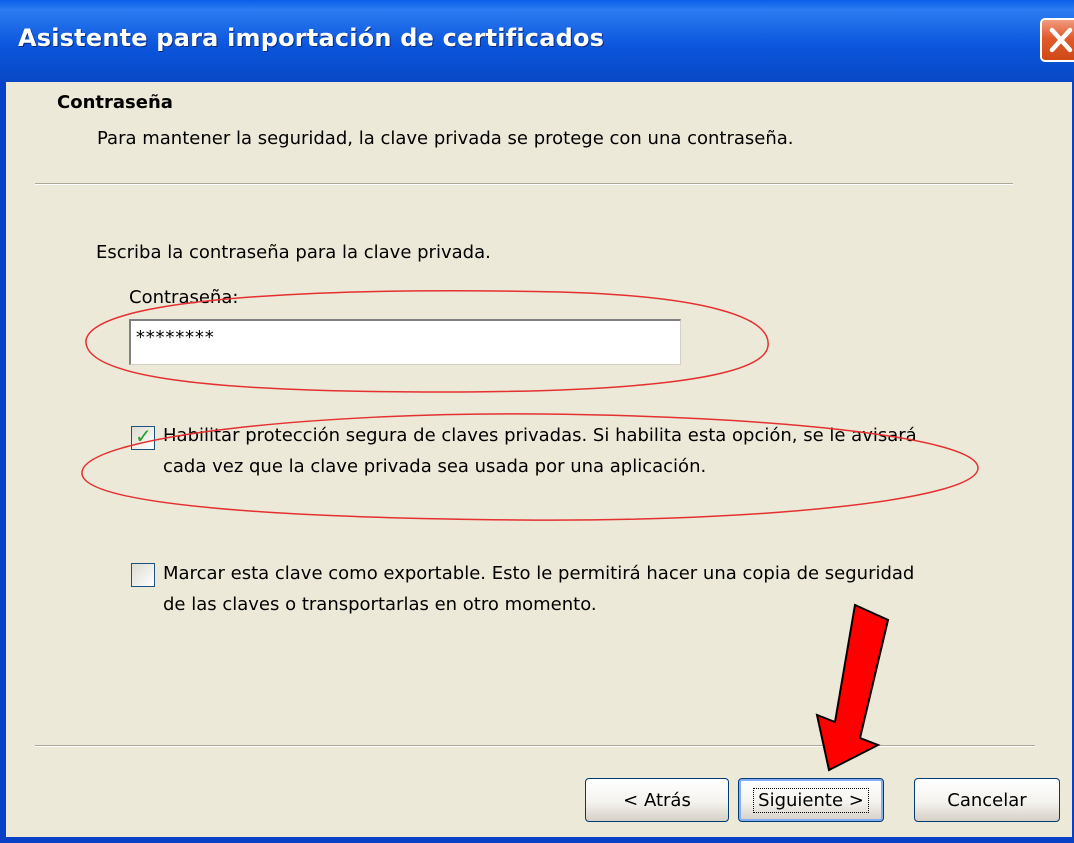  Describe the element at coordinates (530, 467) in the screenshot. I see `checkbox-highlight-ellipse` at that location.